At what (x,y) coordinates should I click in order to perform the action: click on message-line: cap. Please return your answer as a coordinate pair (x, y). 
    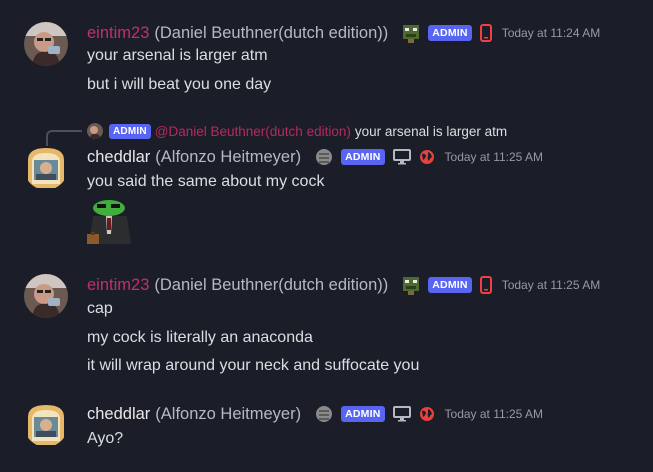
    Looking at the image, I should click on (100, 308).